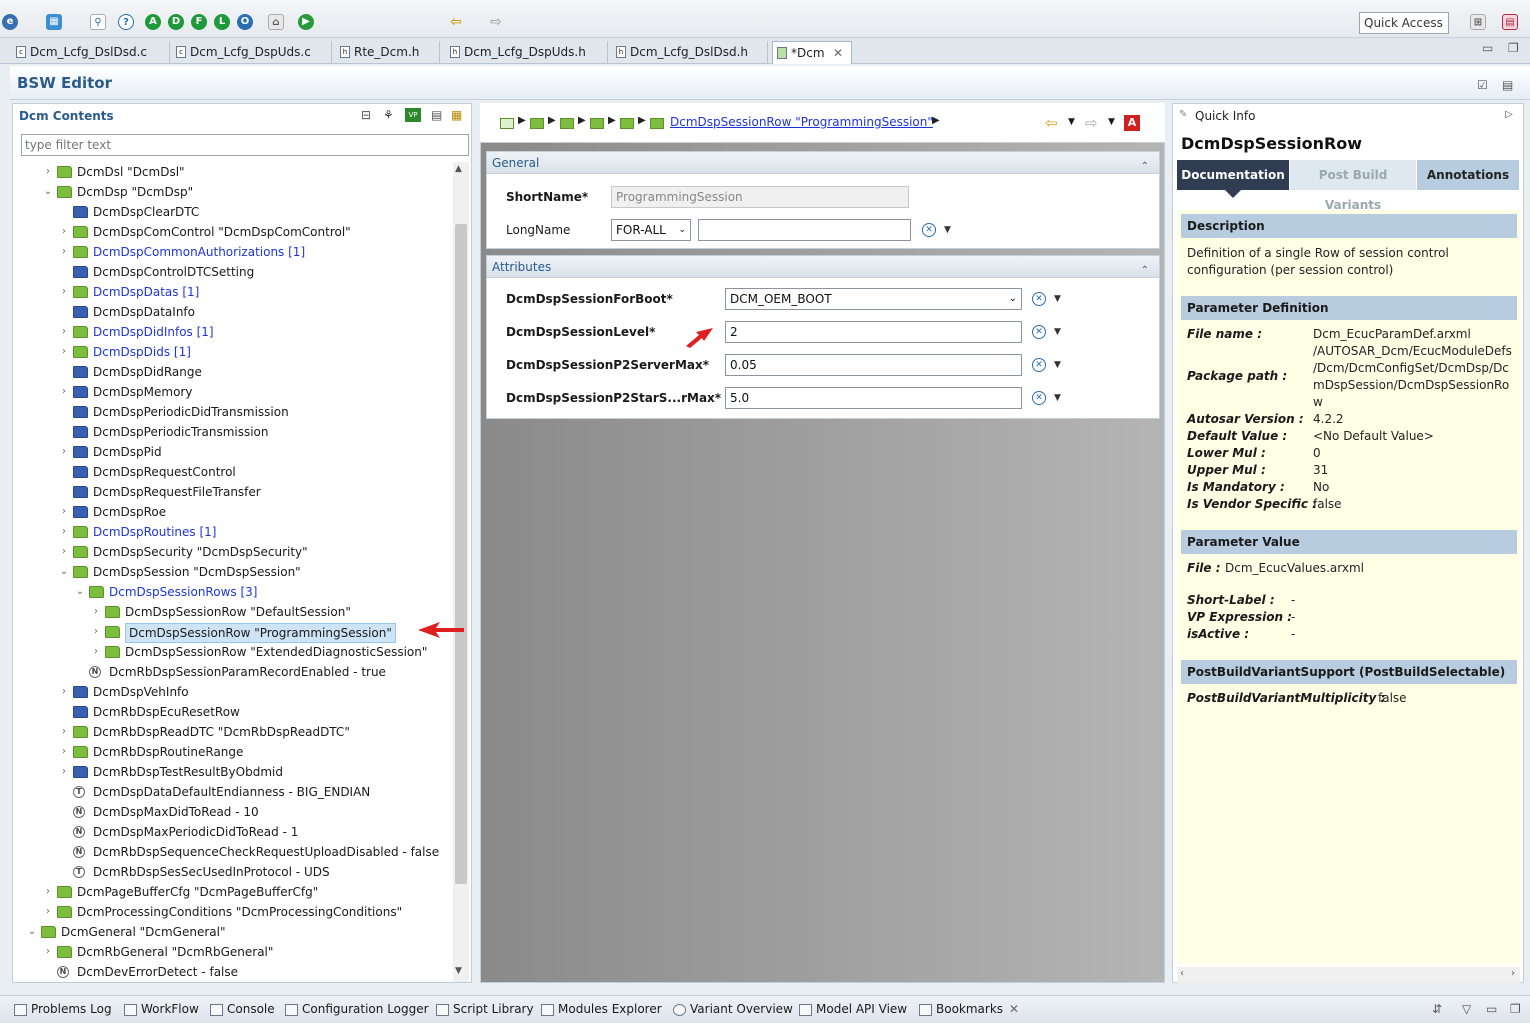  Describe the element at coordinates (1509, 114) in the screenshot. I see `chevron-right-icon: ▷` at that location.